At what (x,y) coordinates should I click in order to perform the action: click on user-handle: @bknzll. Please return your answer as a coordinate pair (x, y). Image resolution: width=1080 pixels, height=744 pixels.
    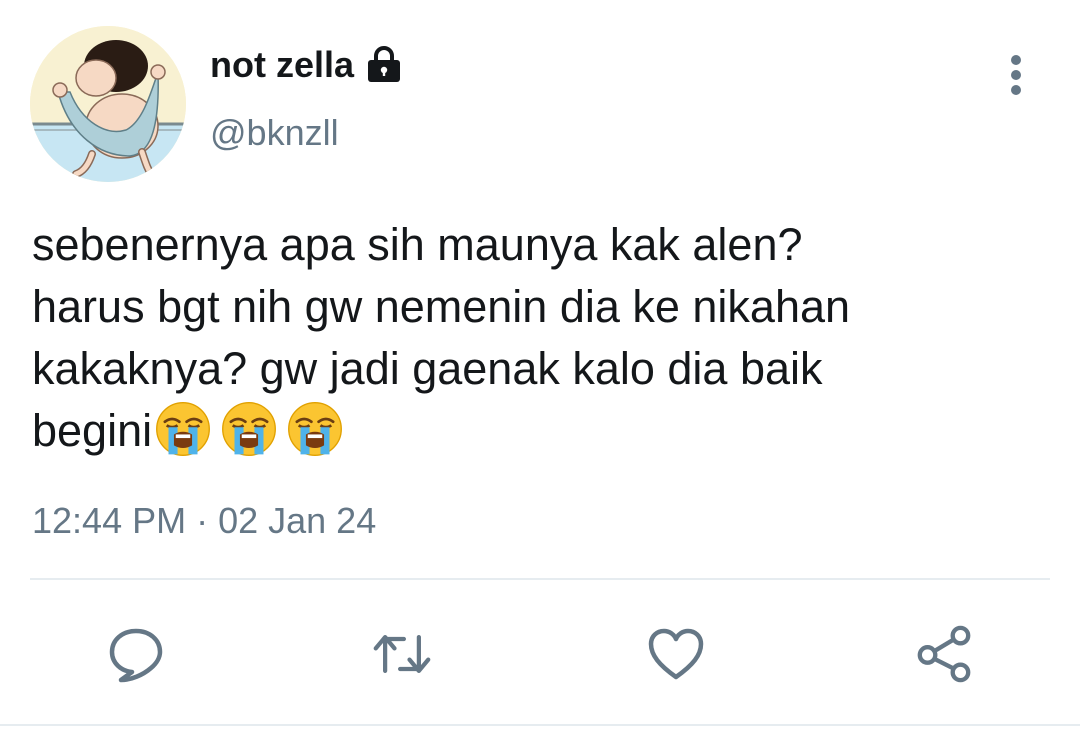
    Looking at the image, I should click on (274, 133).